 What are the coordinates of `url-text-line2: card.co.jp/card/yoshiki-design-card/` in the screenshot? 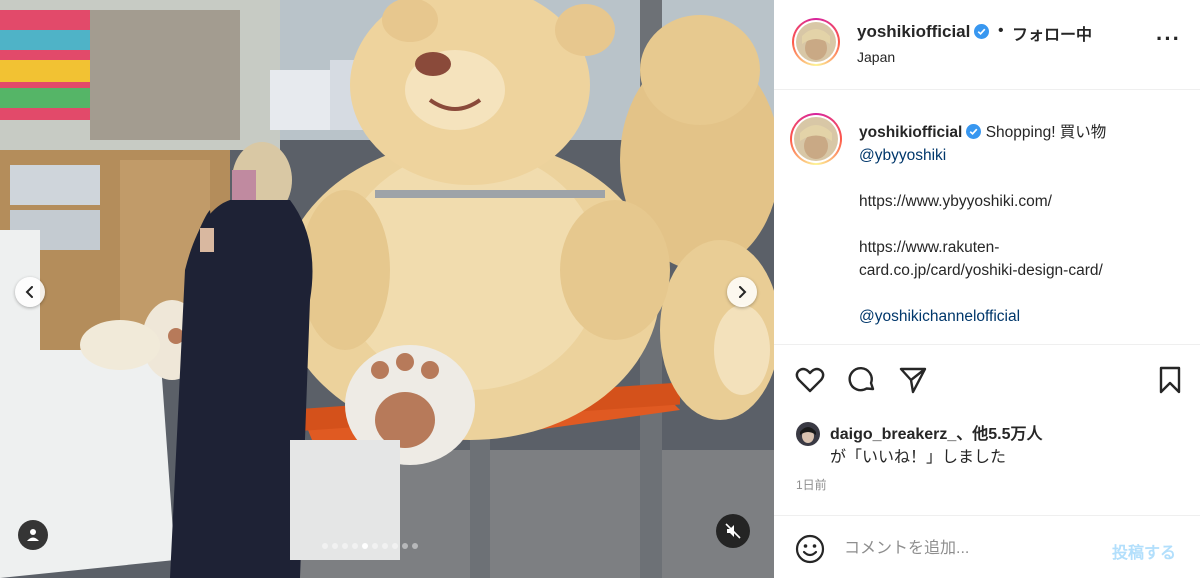 It's located at (981, 270).